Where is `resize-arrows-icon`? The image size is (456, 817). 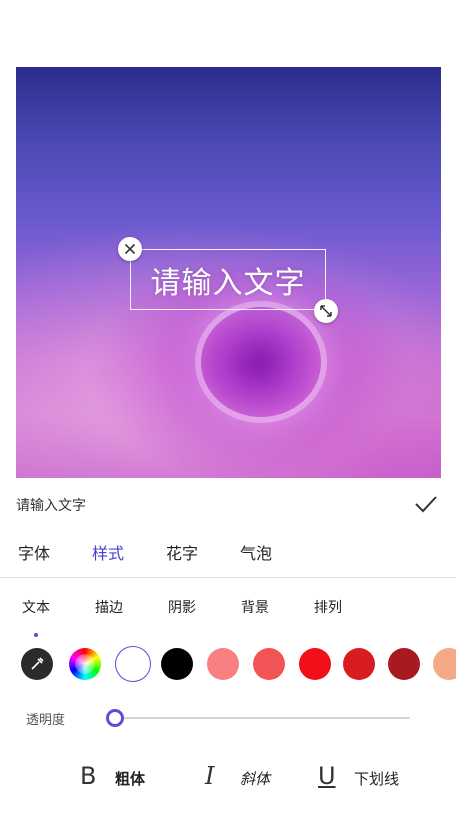 resize-arrows-icon is located at coordinates (326, 311).